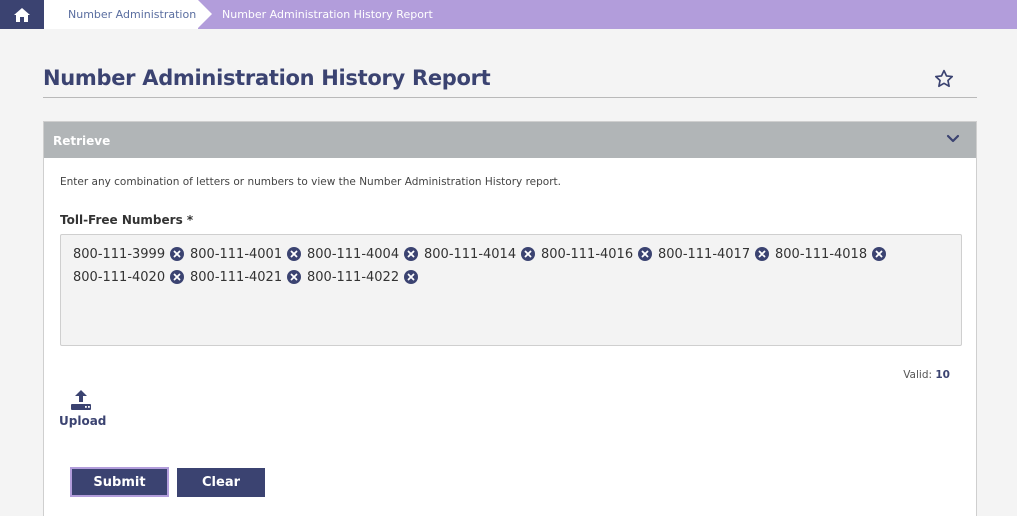  What do you see at coordinates (587, 254) in the screenshot?
I see `number-tag-label: 800-111-4016` at bounding box center [587, 254].